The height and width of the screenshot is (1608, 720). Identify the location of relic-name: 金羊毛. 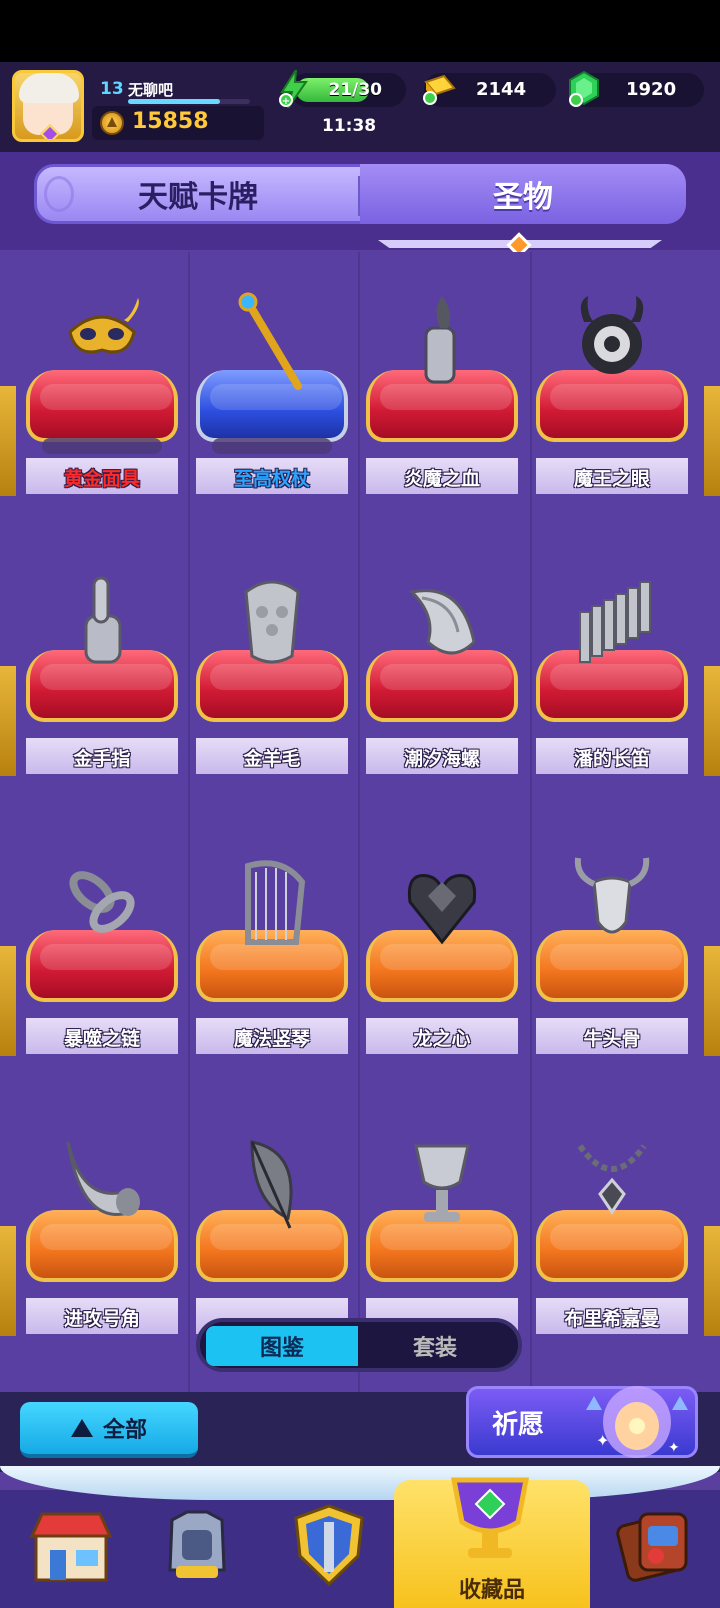
(272, 759).